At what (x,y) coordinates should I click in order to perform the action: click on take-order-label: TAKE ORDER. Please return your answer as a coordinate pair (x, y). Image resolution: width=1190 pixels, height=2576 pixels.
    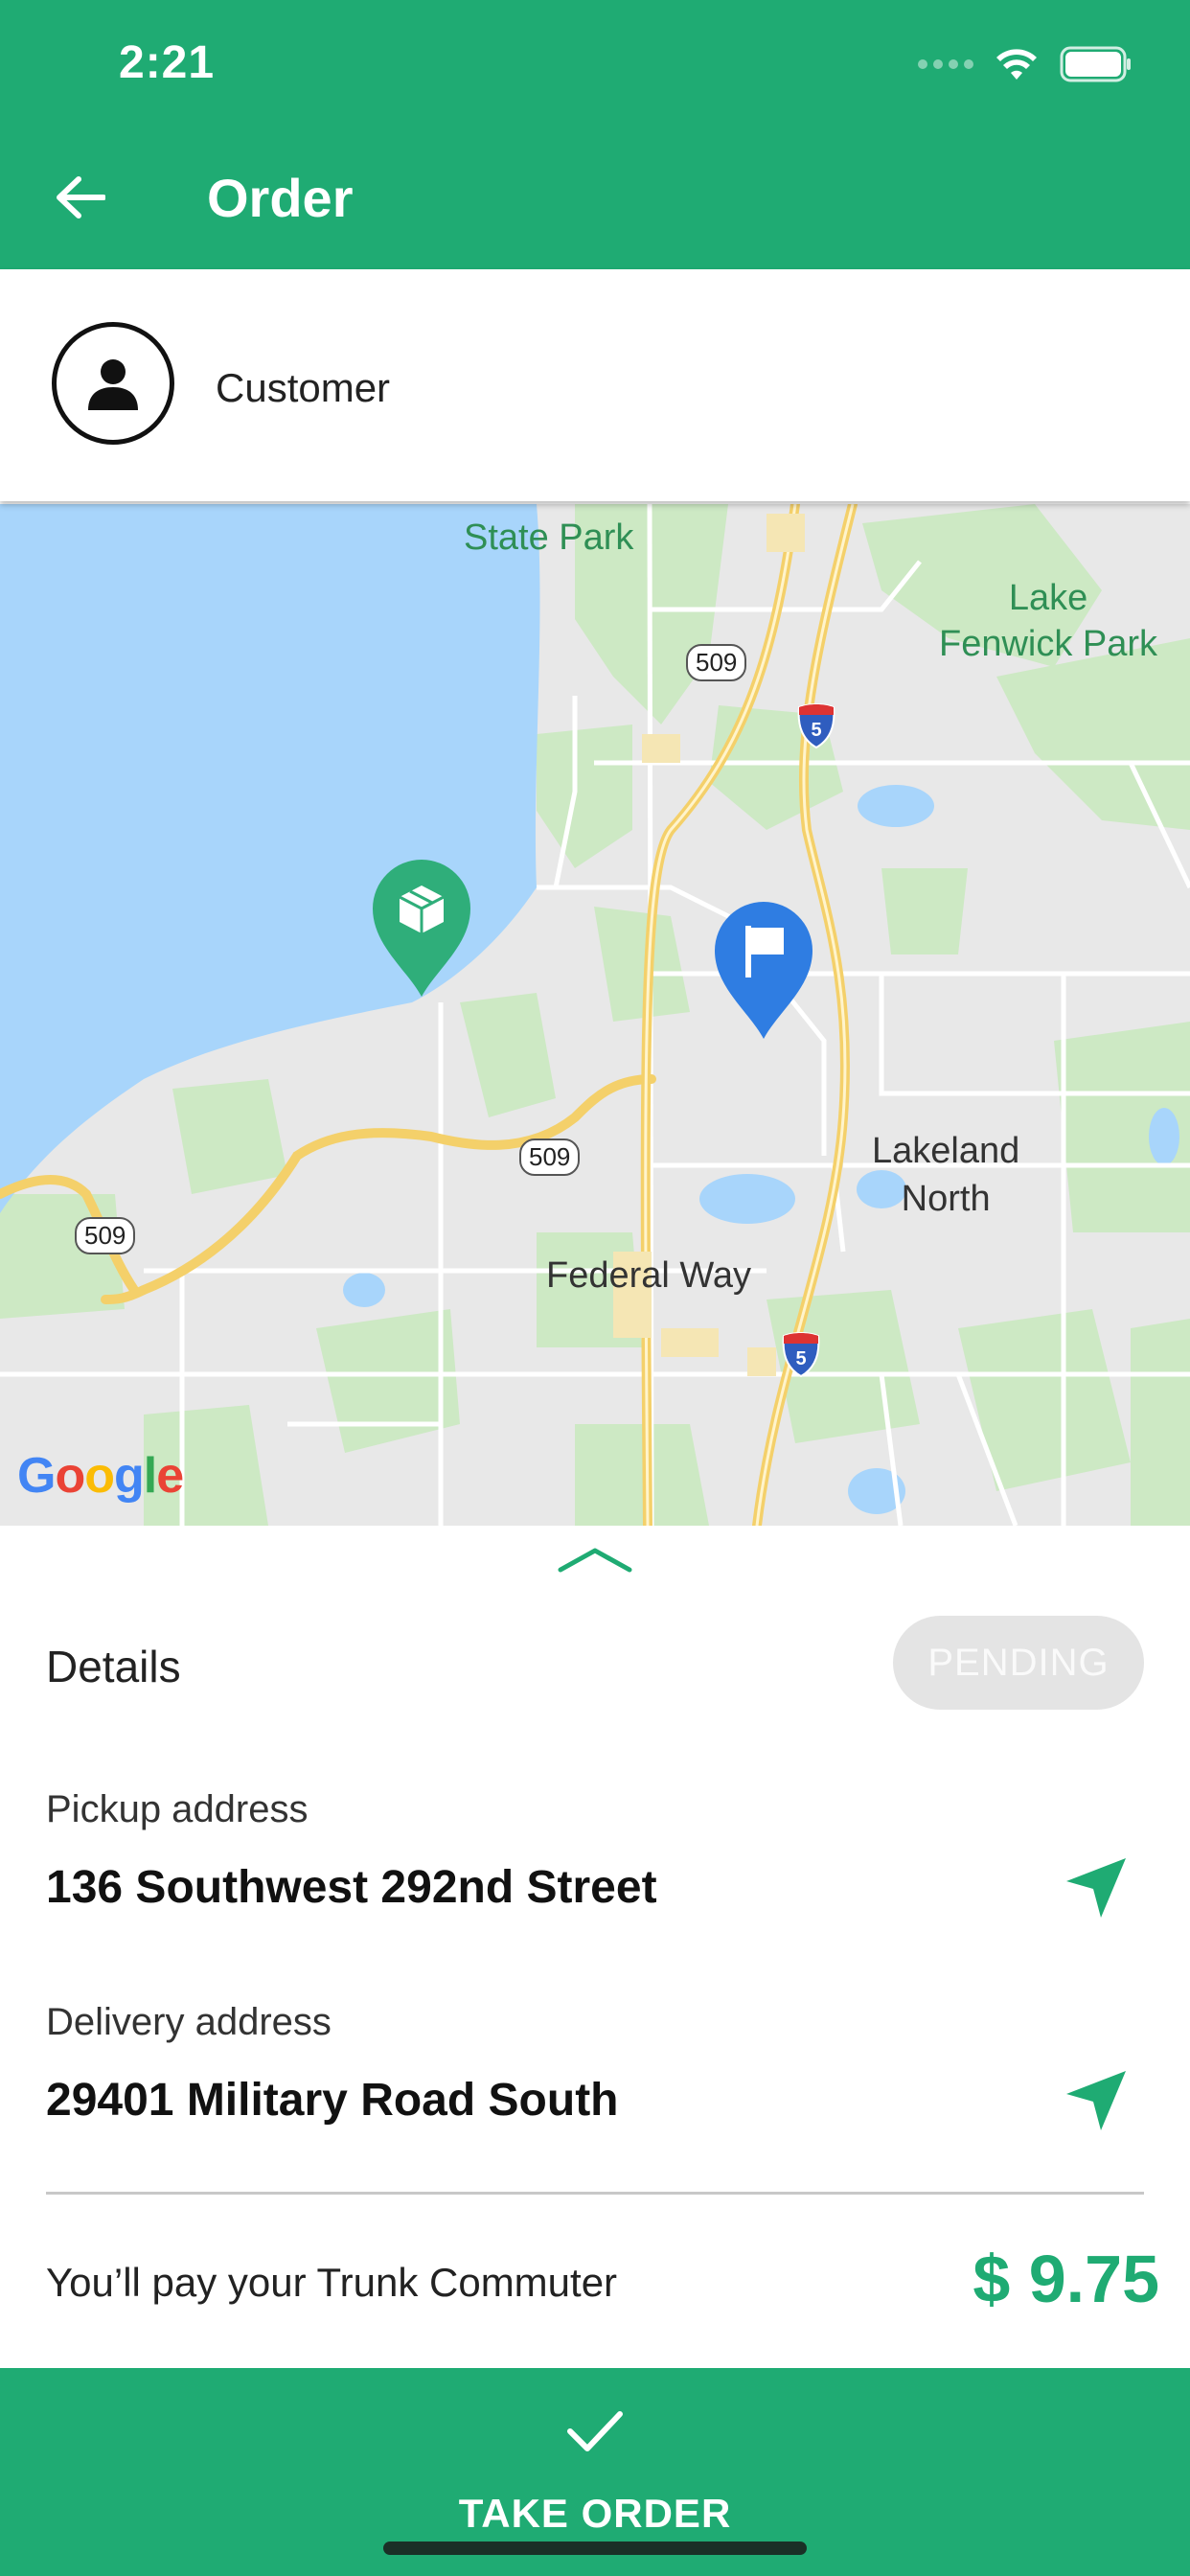
    Looking at the image, I should click on (595, 2513).